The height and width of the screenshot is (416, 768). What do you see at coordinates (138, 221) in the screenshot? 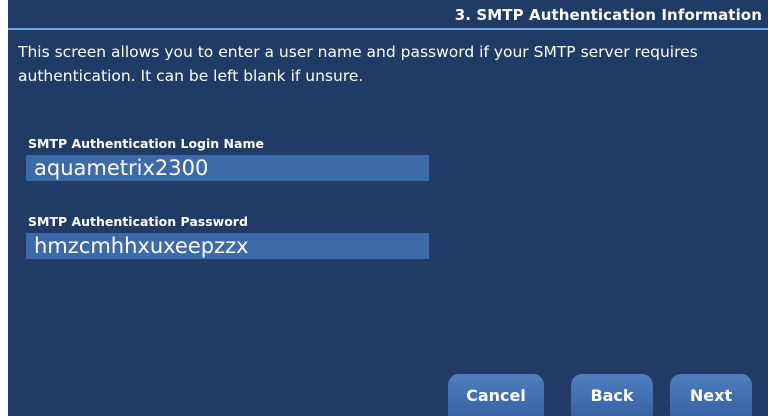
I see `password-label: SMTP Authentication Password` at bounding box center [138, 221].